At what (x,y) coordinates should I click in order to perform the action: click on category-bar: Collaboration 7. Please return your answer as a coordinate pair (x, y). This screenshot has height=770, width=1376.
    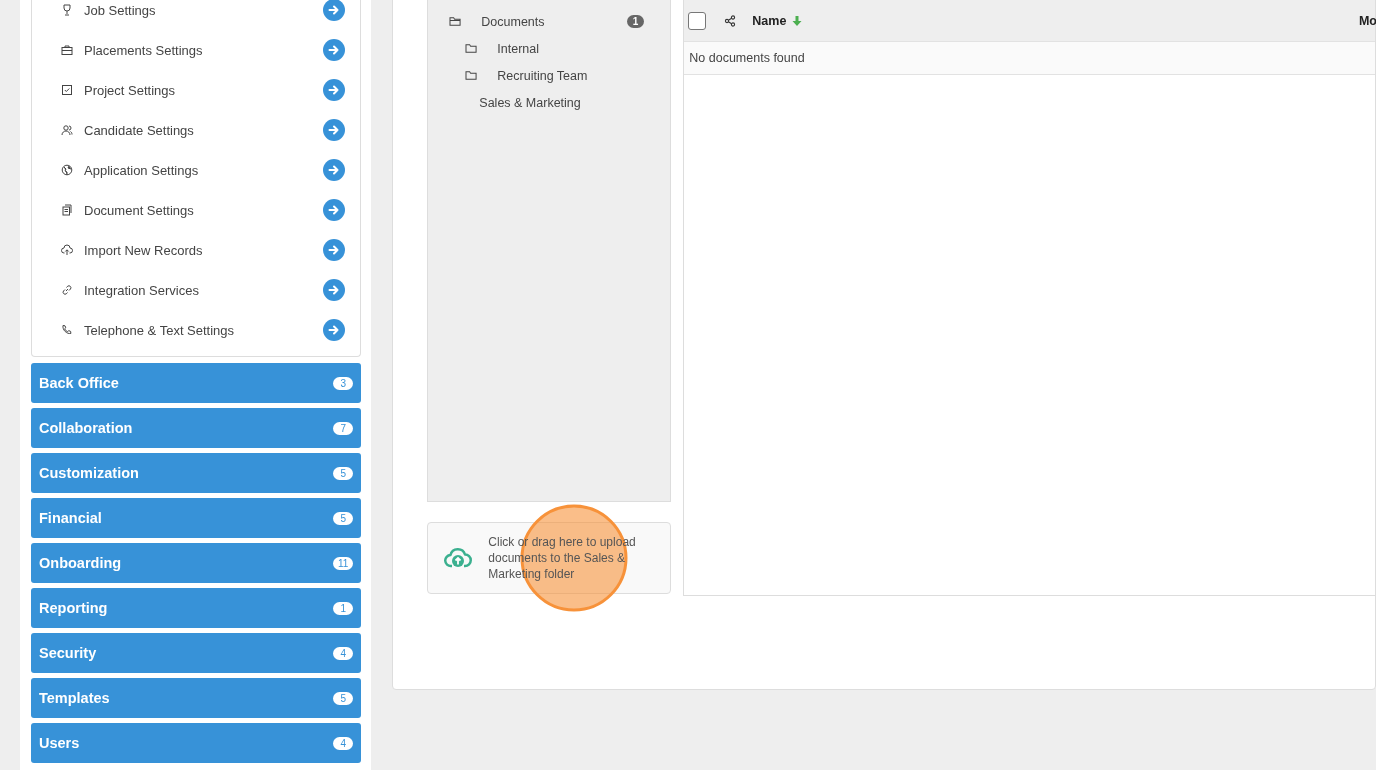
    Looking at the image, I should click on (196, 428).